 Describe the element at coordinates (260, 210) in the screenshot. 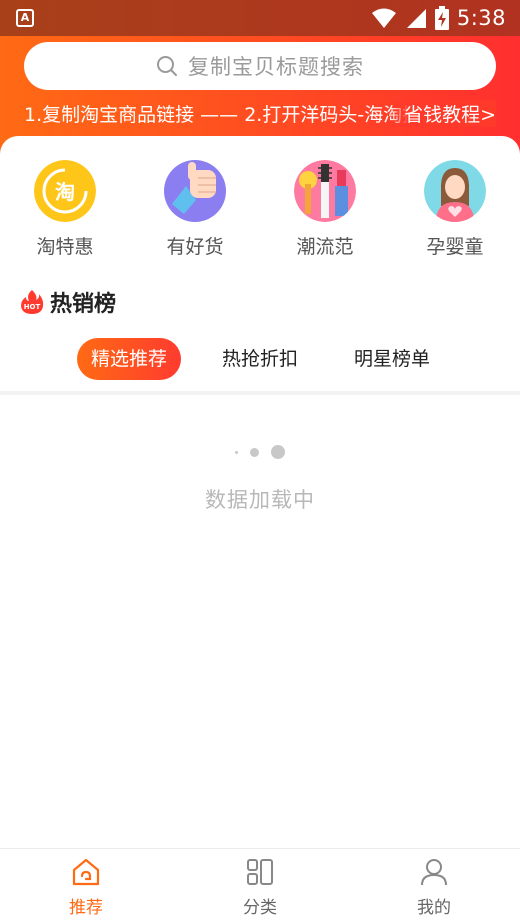

I see `category-row: 淘 淘特惠 有好货 潮流范 孕婴童` at that location.